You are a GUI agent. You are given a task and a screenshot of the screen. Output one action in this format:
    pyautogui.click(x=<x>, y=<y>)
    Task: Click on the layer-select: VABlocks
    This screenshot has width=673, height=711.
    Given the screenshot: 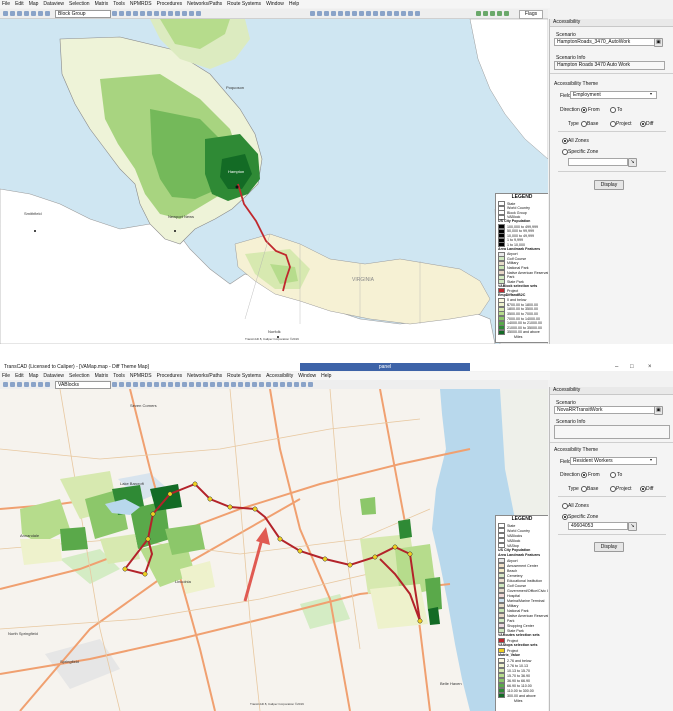 What is the action you would take?
    pyautogui.click(x=83, y=385)
    